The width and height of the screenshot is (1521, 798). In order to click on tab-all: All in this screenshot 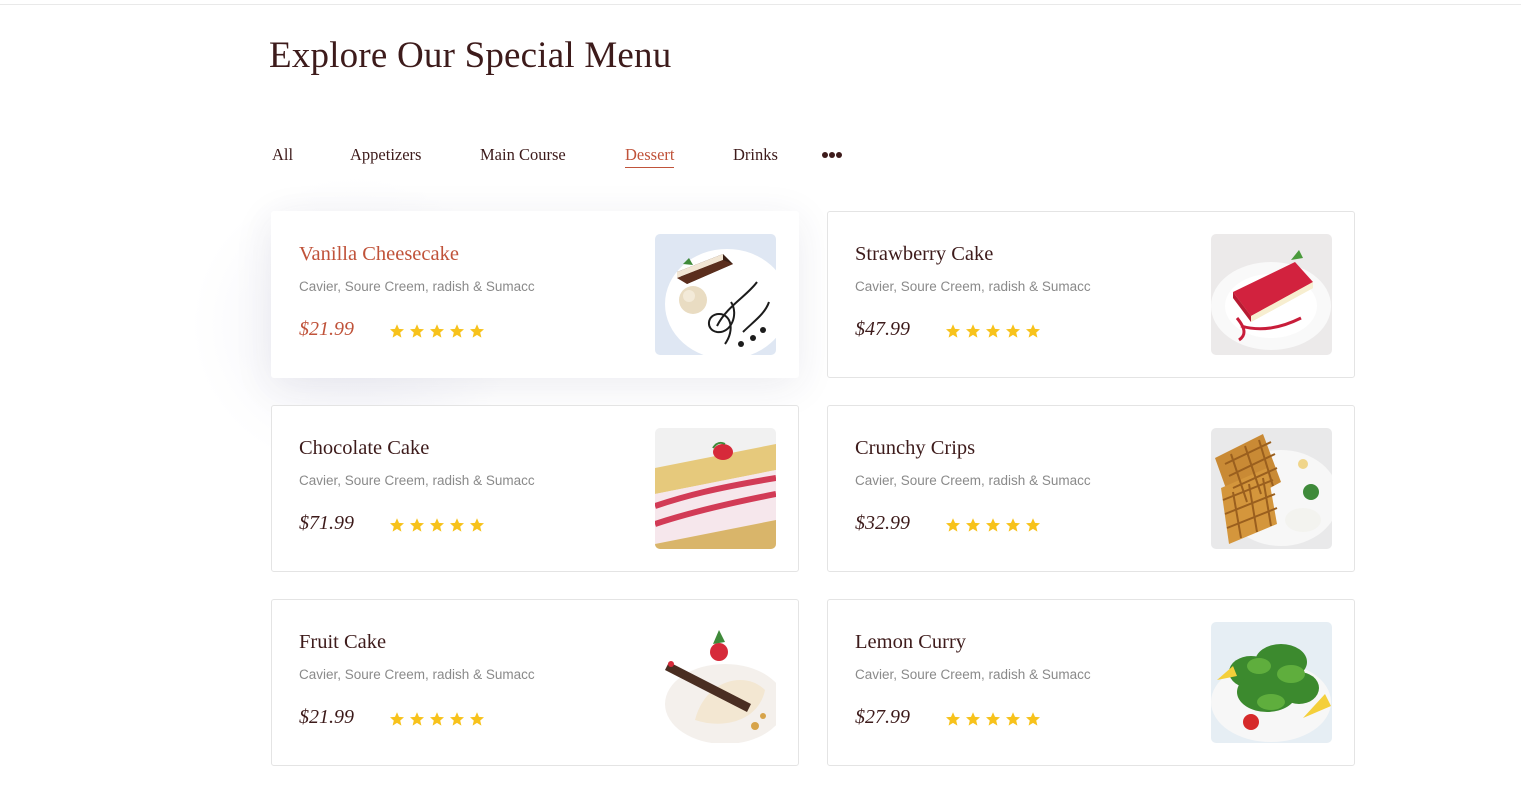, I will do `click(282, 155)`.